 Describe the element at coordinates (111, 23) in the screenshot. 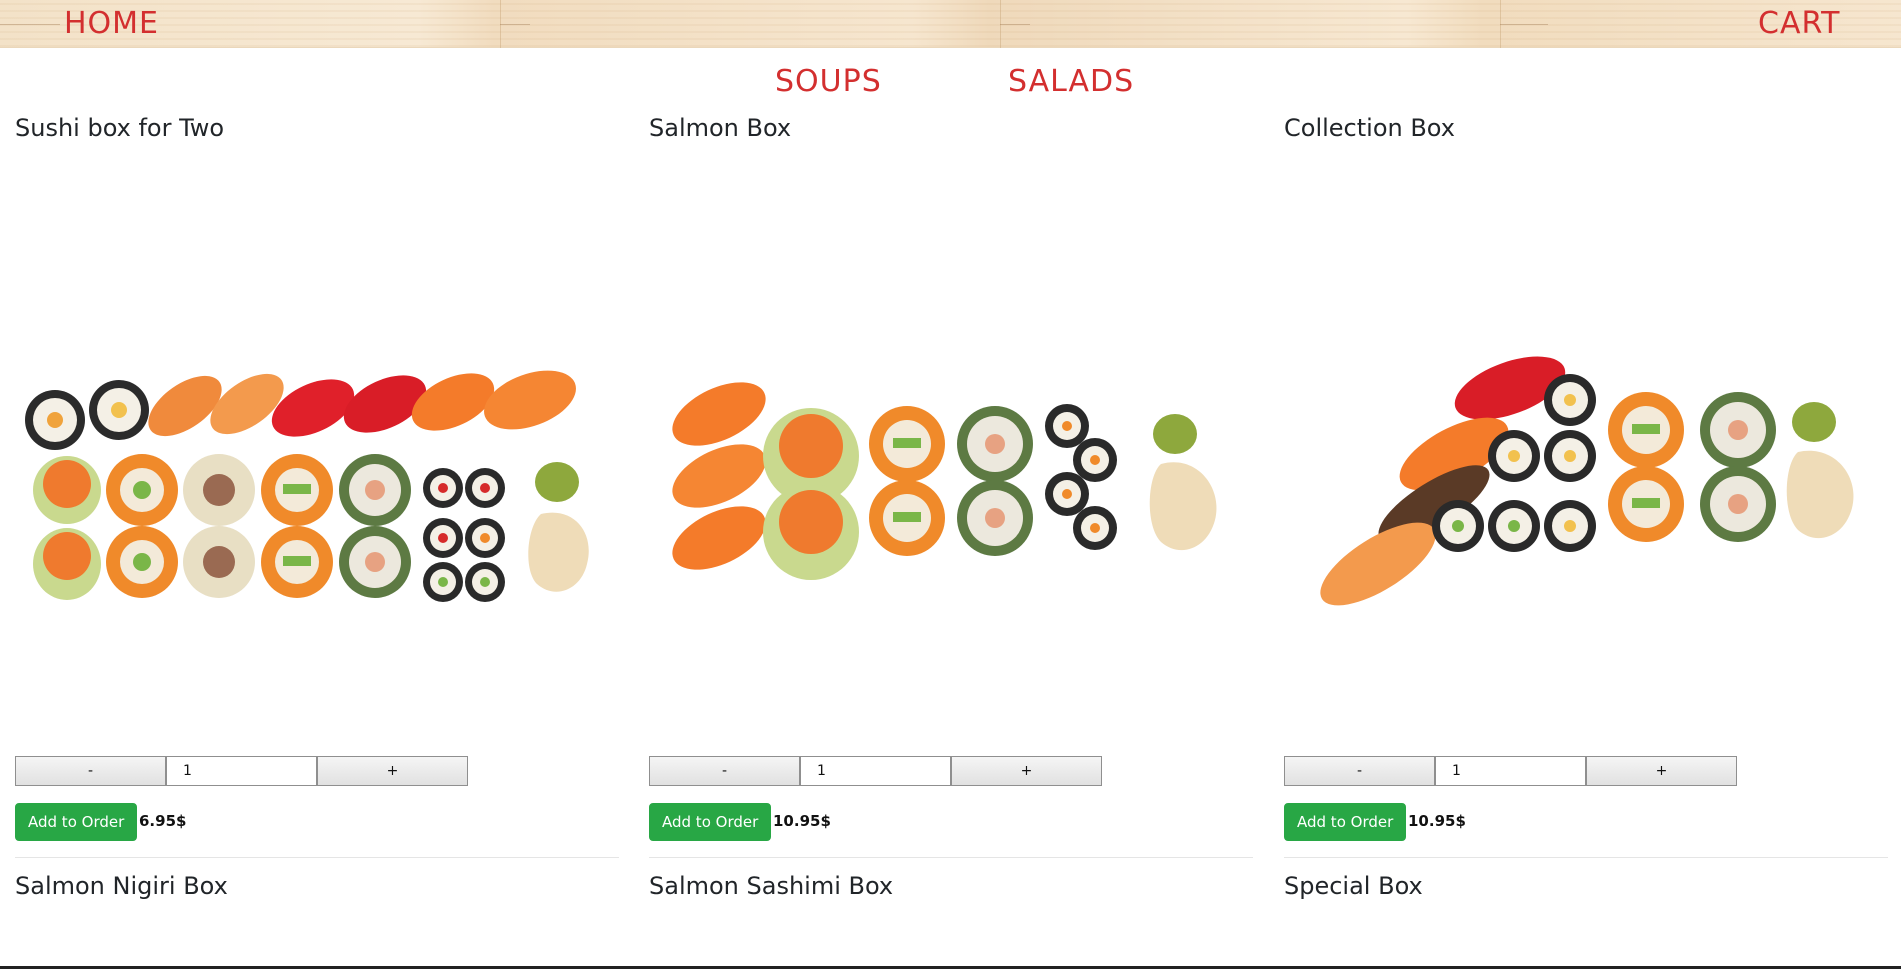

I see `nav-home-link: HOME` at that location.